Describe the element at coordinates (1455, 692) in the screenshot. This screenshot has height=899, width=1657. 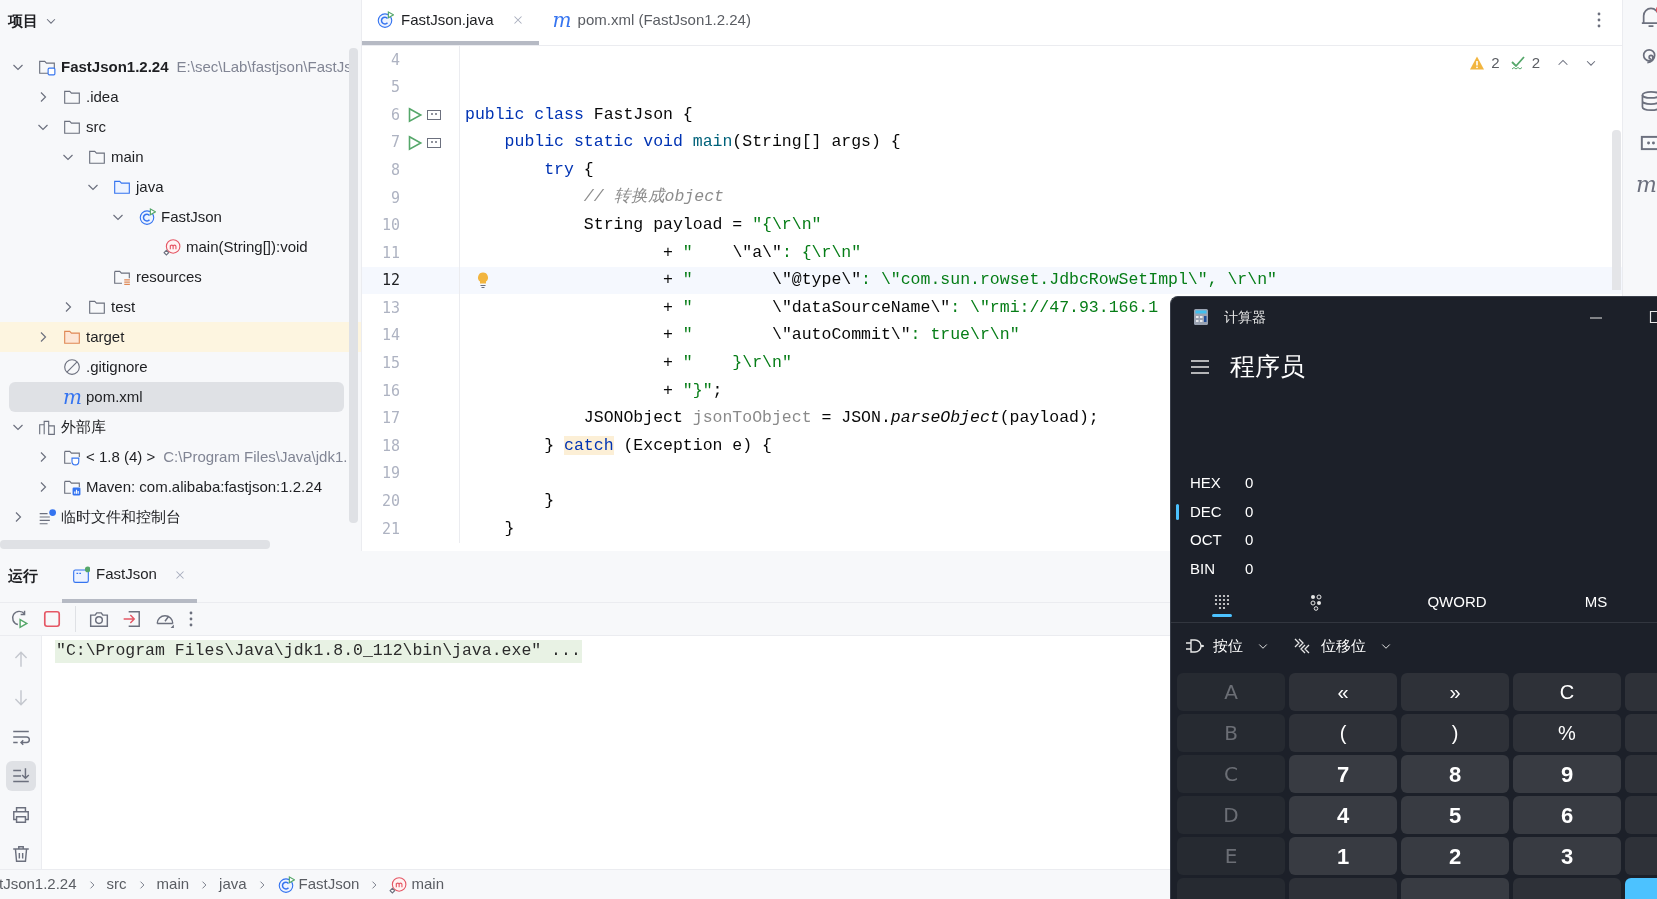
I see `key-button: »` at that location.